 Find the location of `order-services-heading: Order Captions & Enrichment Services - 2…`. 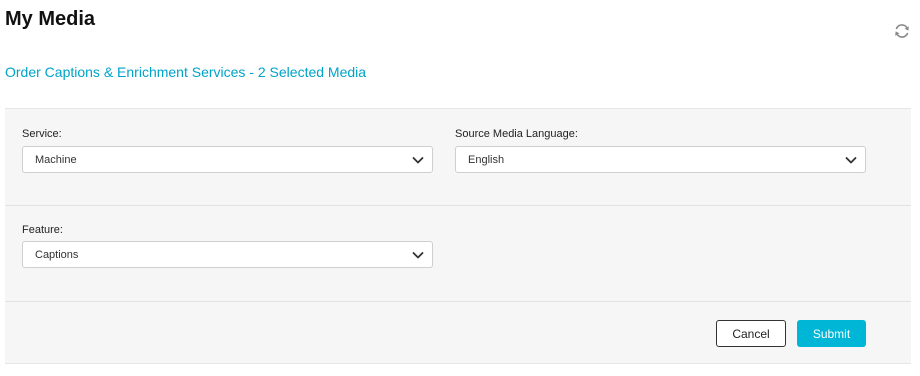

order-services-heading: Order Captions & Enrichment Services - 2… is located at coordinates (186, 72).